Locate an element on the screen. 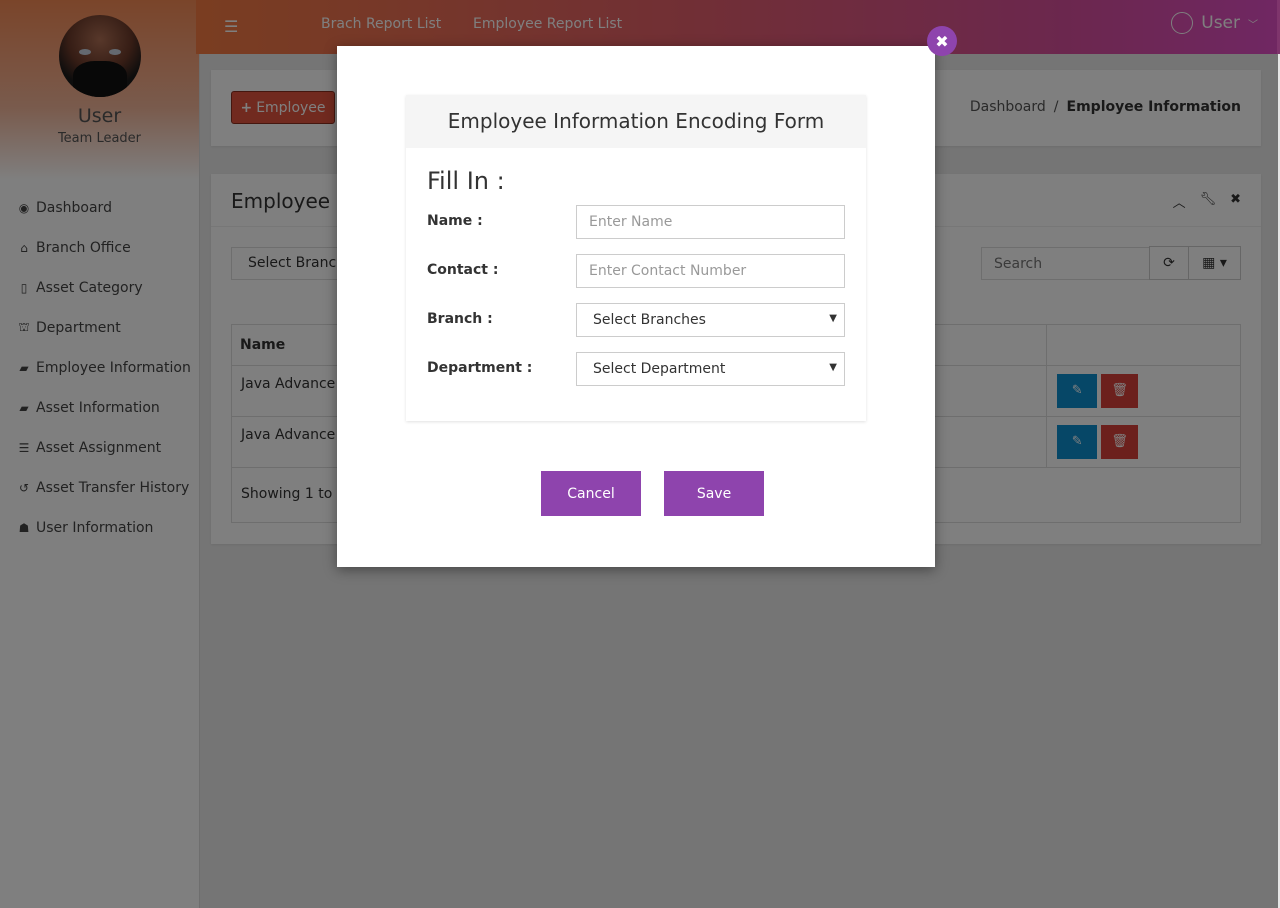  contact-row: Contact : is located at coordinates (636, 271).